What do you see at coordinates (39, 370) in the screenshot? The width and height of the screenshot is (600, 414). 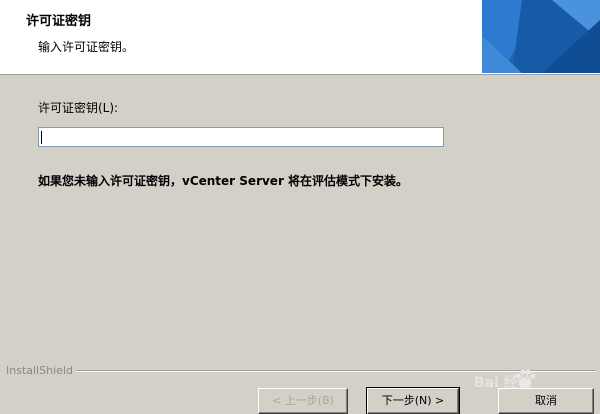 I see `installshield-brand: InstallShield` at bounding box center [39, 370].